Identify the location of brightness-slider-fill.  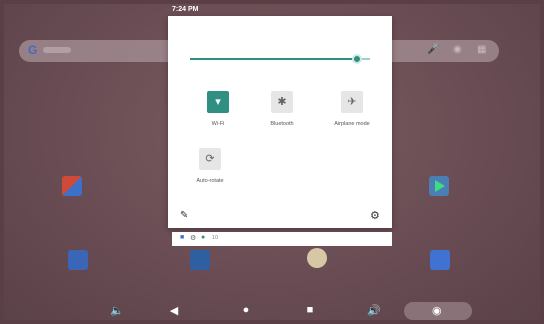
(274, 59).